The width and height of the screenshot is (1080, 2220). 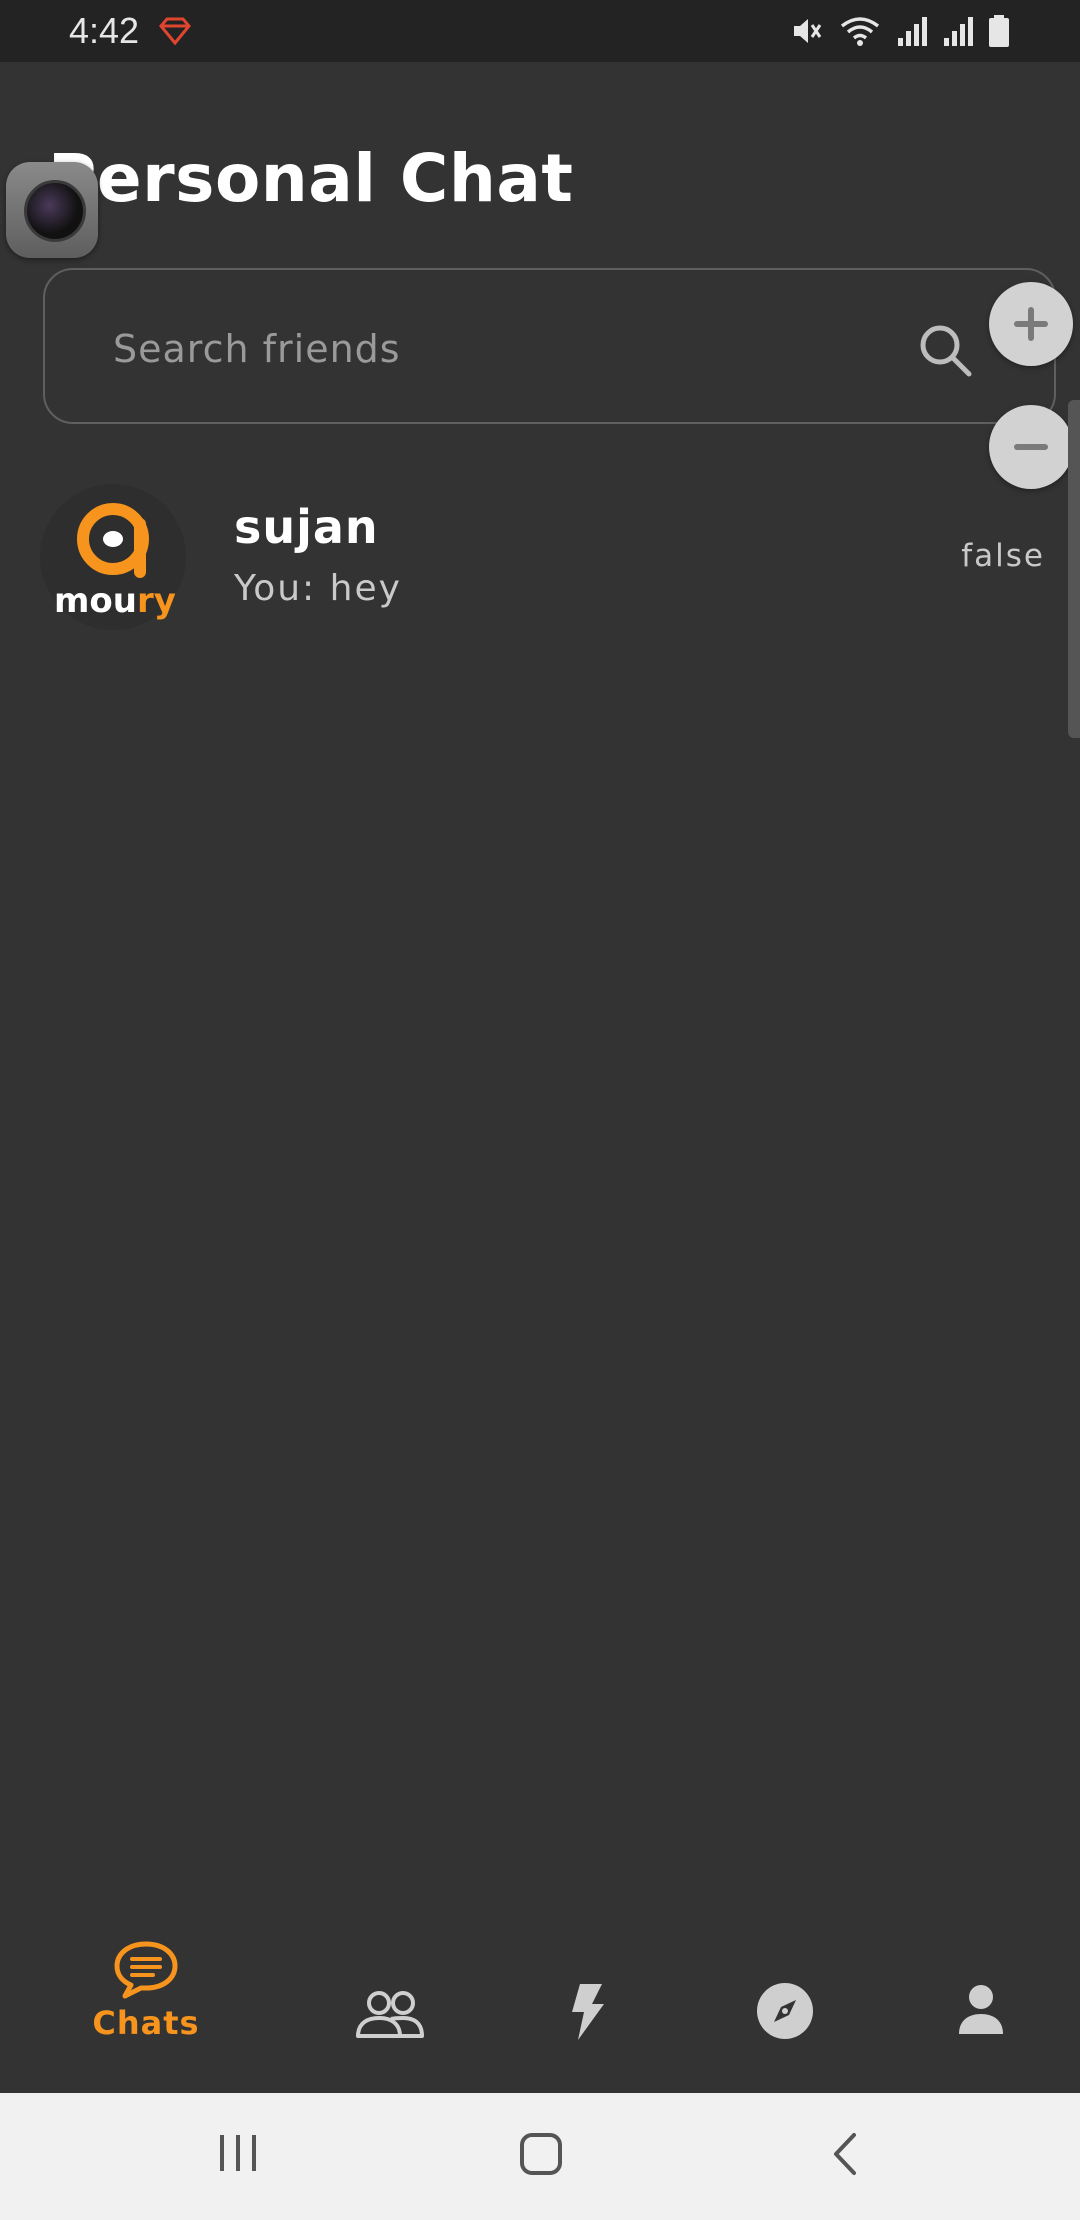 I want to click on recent-apps-icon, so click(x=238, y=2153).